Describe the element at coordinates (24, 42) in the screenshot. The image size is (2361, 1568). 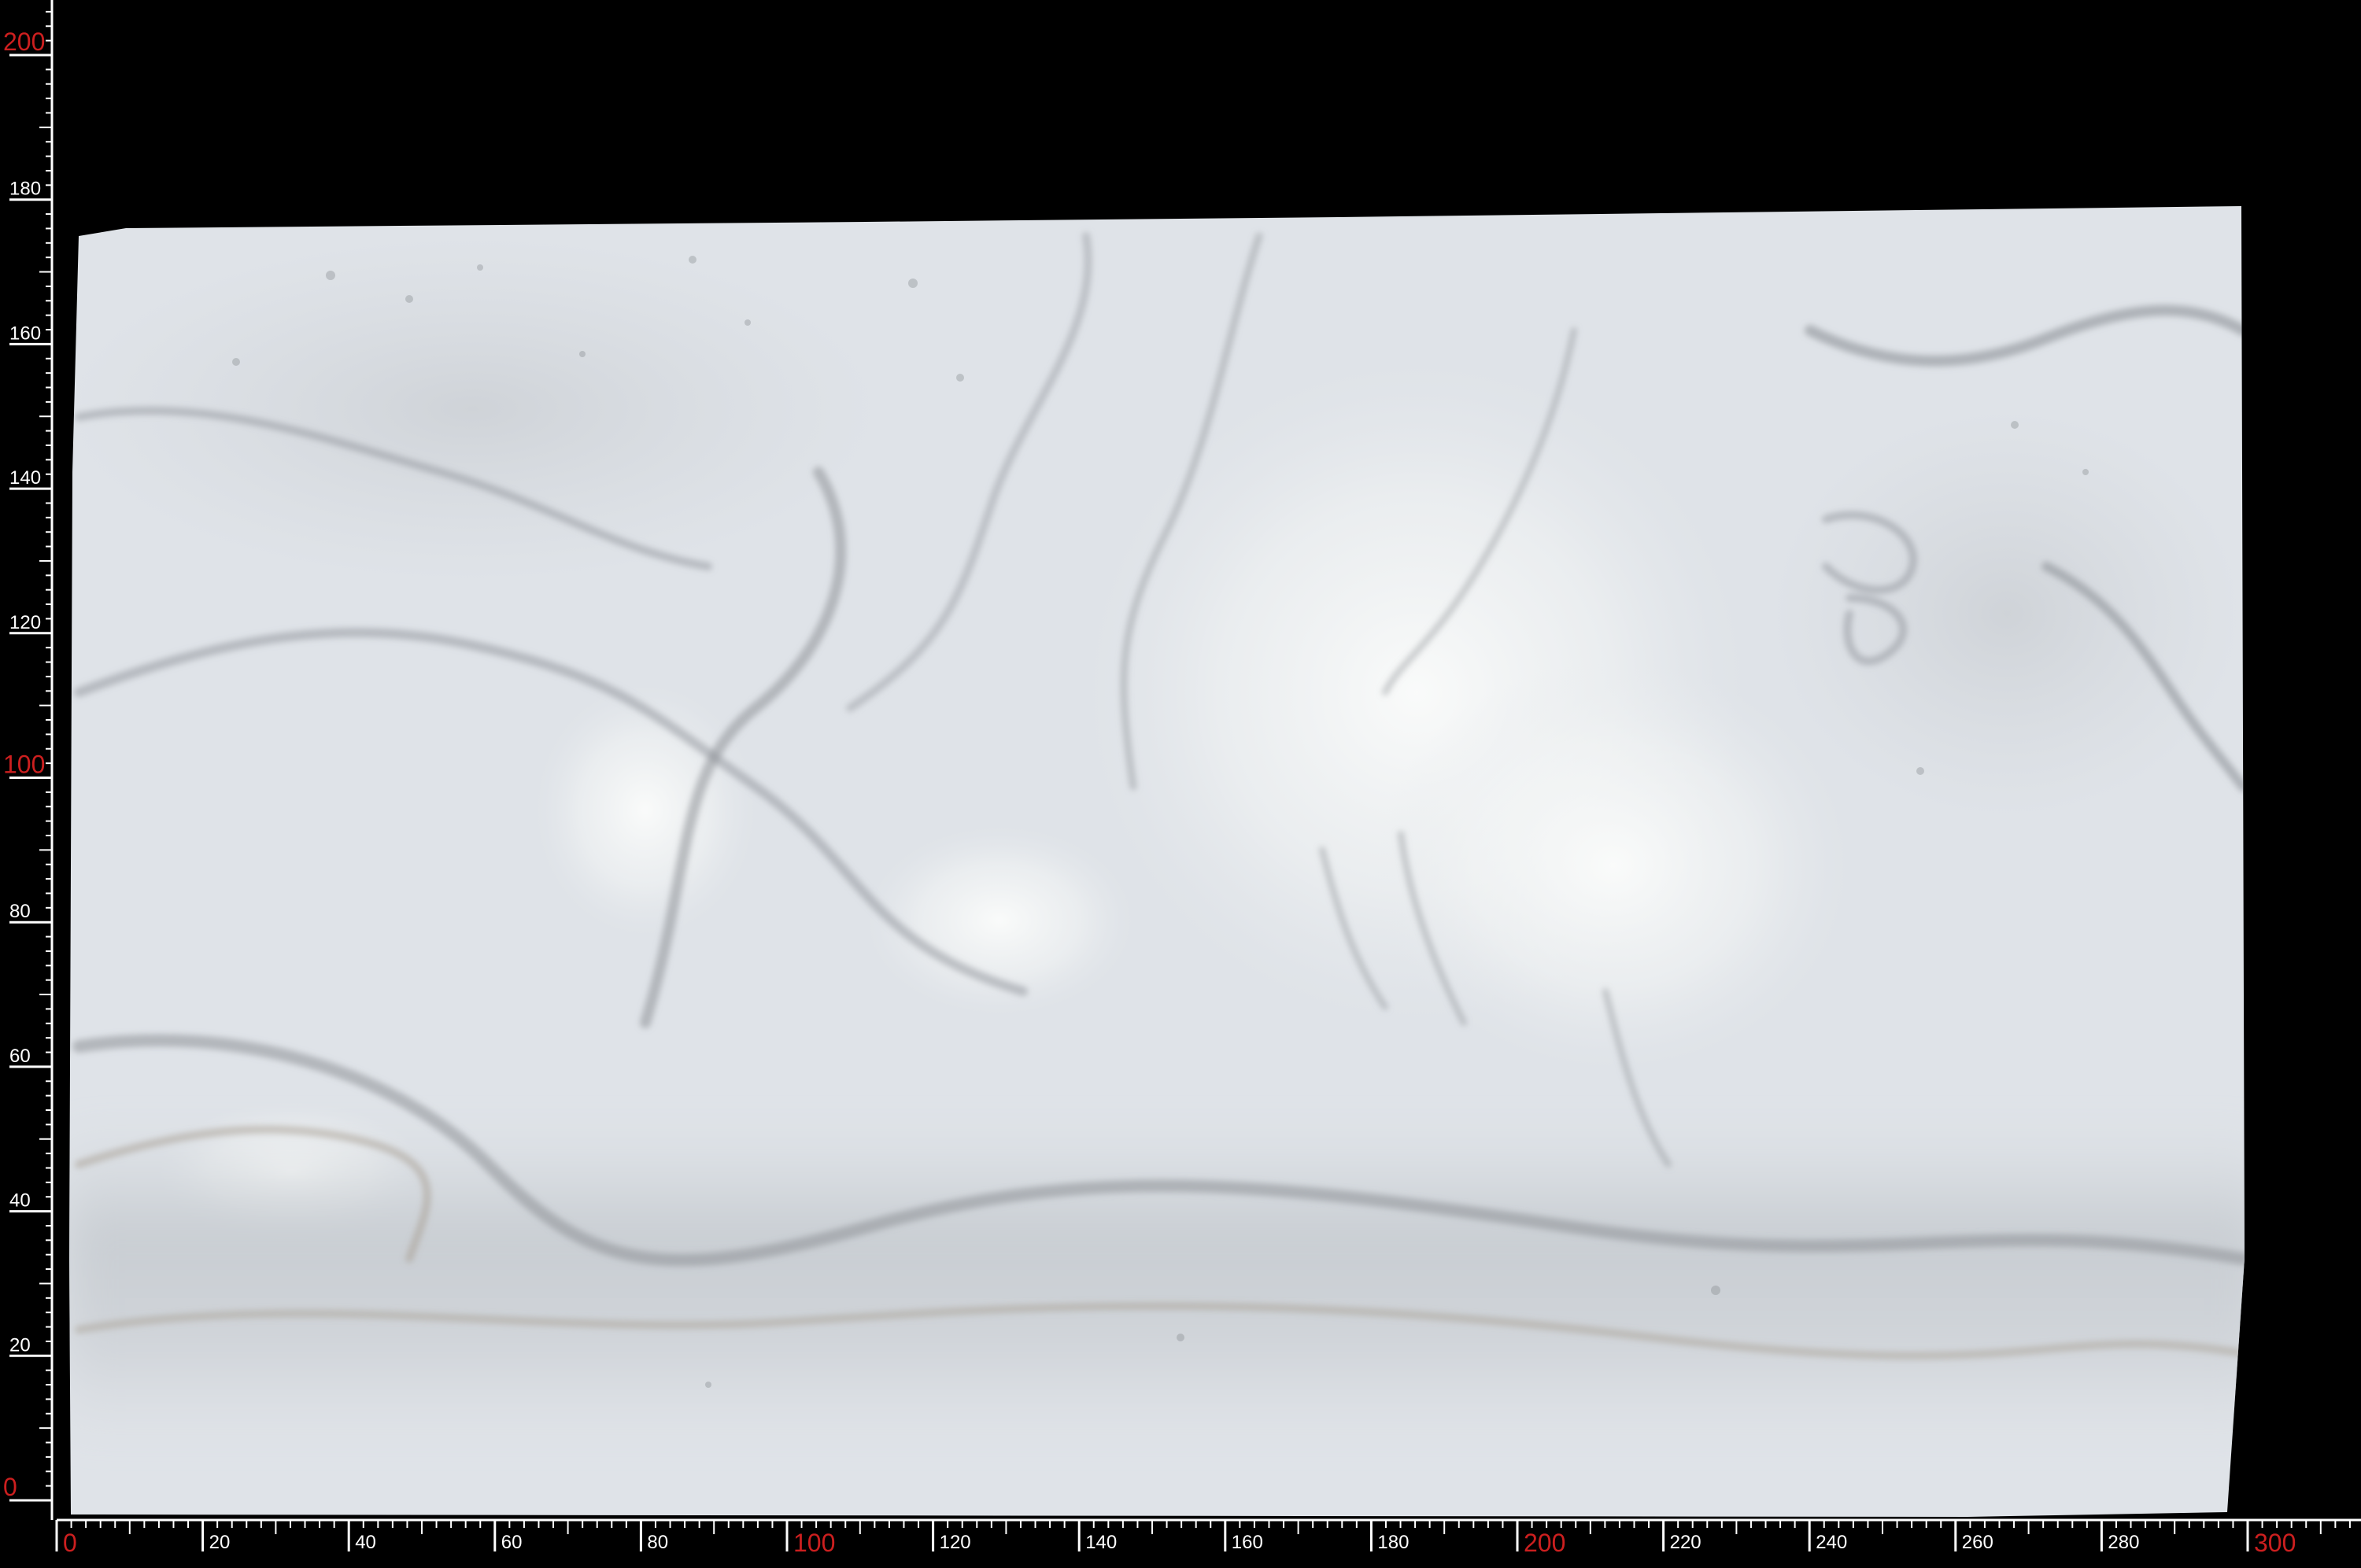
I see `y-tick-label: 200` at that location.